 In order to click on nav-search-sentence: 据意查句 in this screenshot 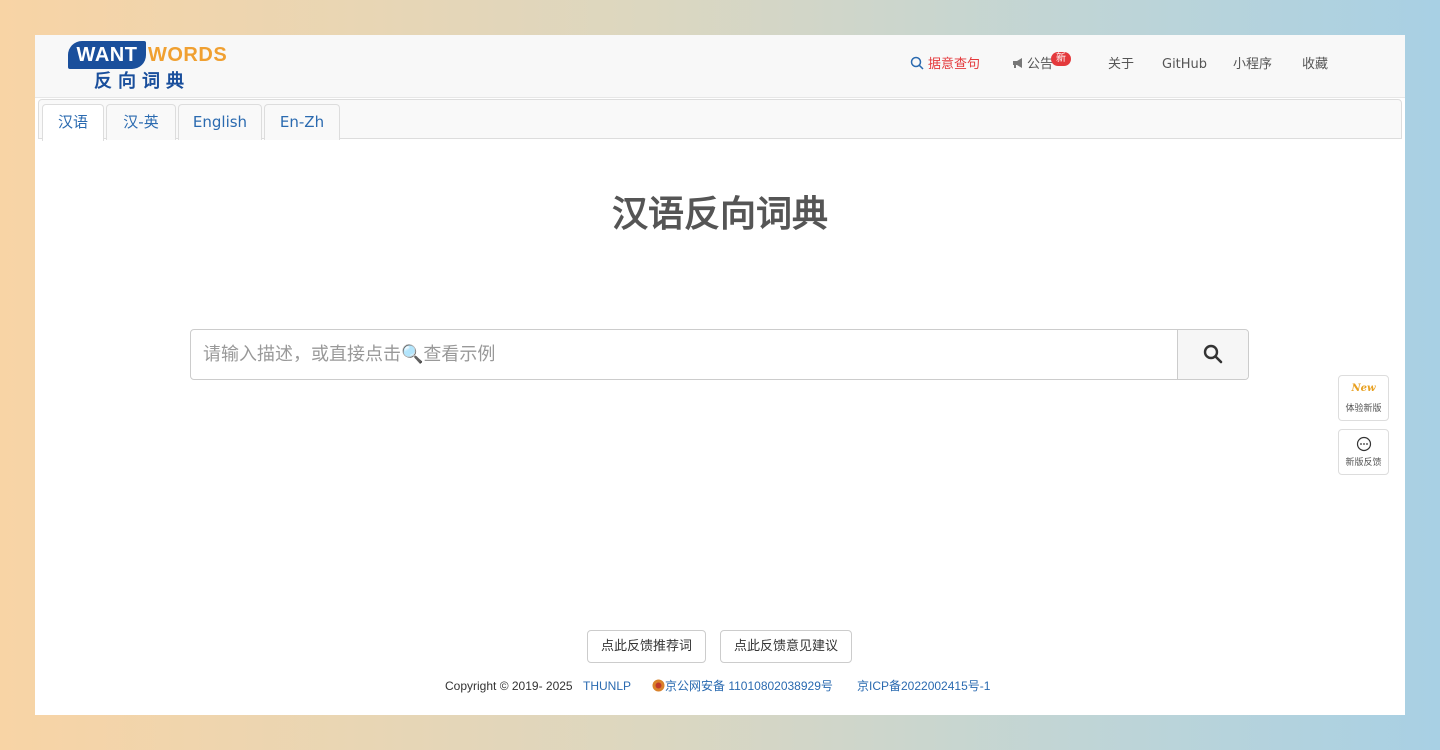, I will do `click(945, 65)`.